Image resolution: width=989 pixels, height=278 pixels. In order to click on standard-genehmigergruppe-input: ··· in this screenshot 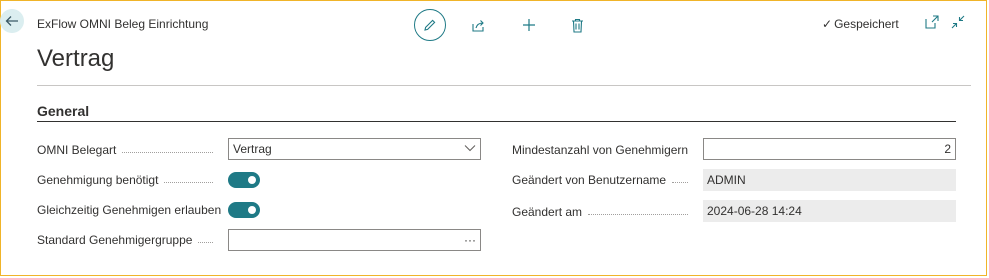, I will do `click(354, 240)`.